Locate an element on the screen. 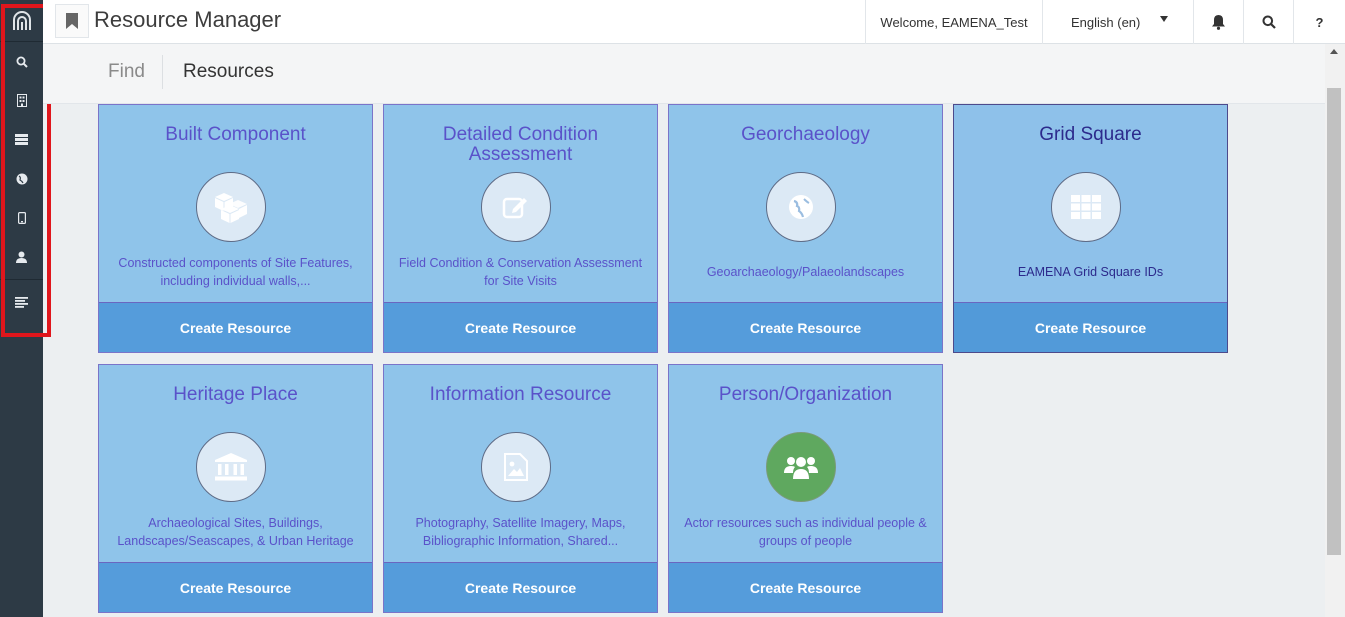  app-sidebar is located at coordinates (21, 308).